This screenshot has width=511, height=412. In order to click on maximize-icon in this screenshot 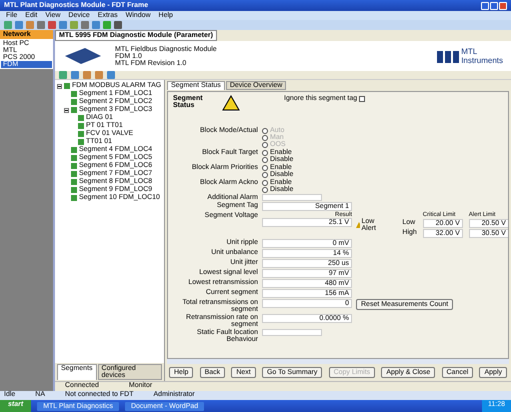, I will do `click(494, 6)`.